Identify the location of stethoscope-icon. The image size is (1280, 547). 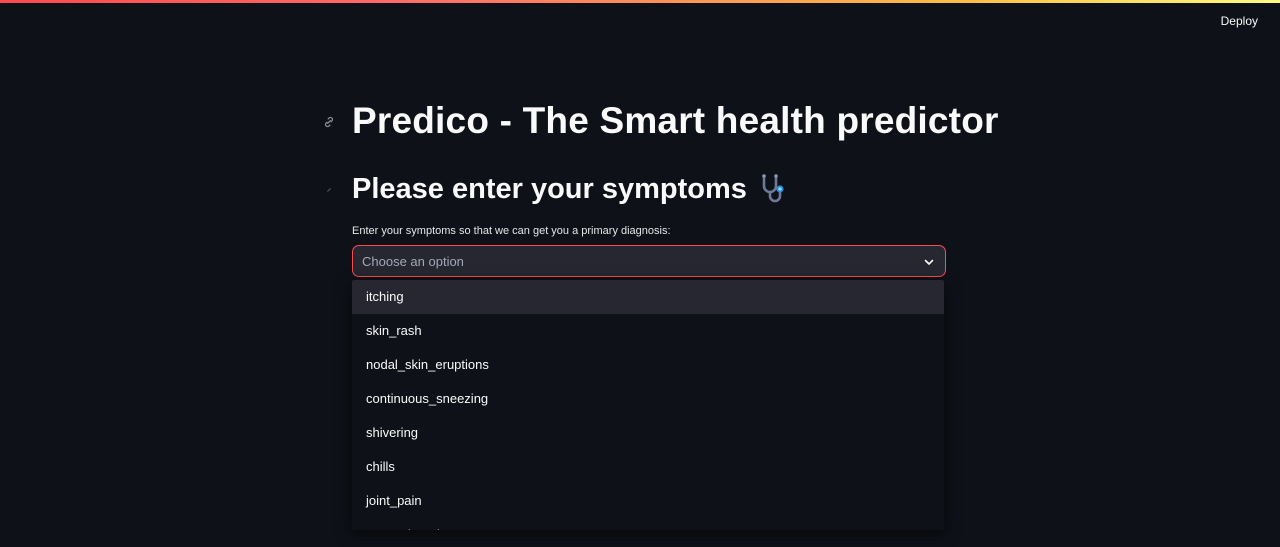
(773, 188).